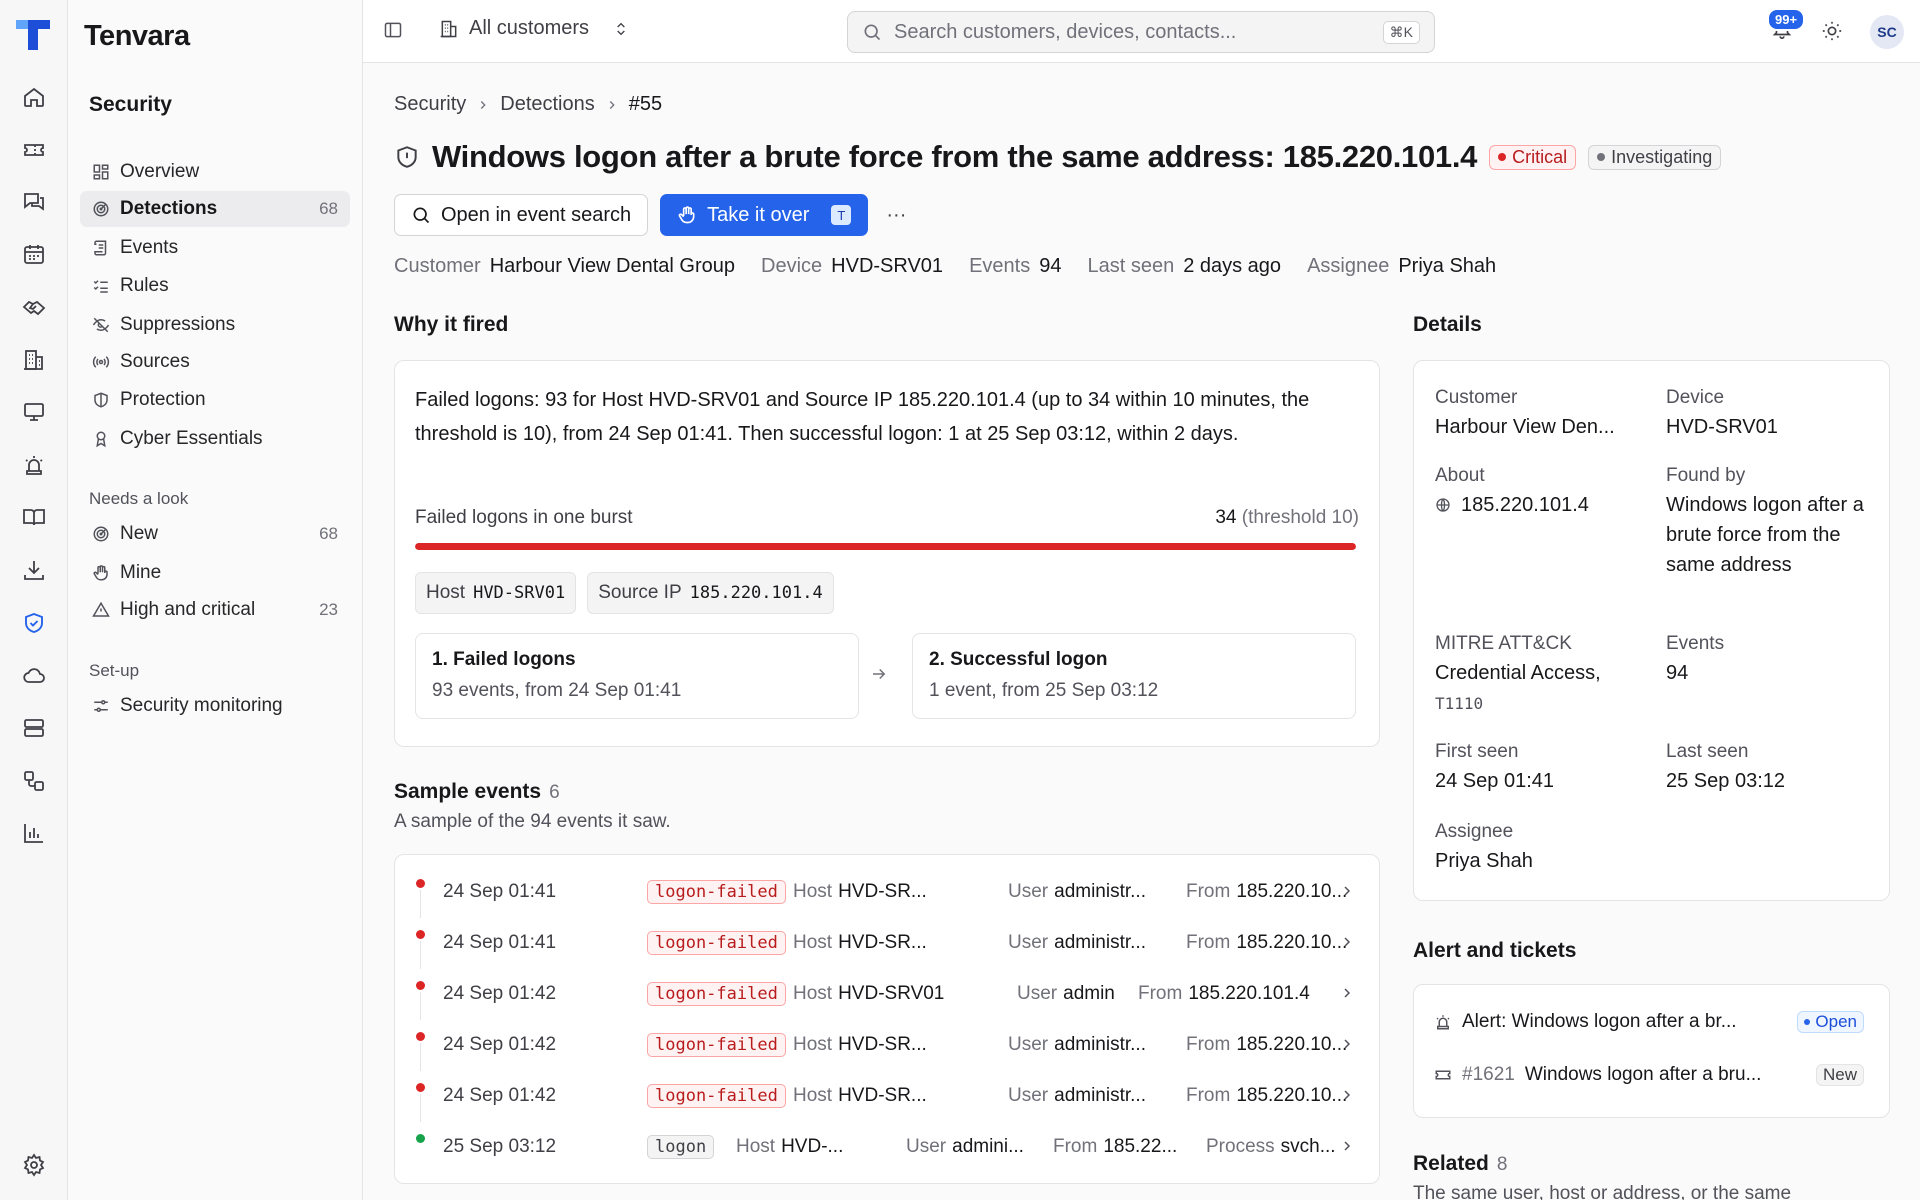 Image resolution: width=1920 pixels, height=1200 pixels. Describe the element at coordinates (34, 202) in the screenshot. I see `messages-icon` at that location.